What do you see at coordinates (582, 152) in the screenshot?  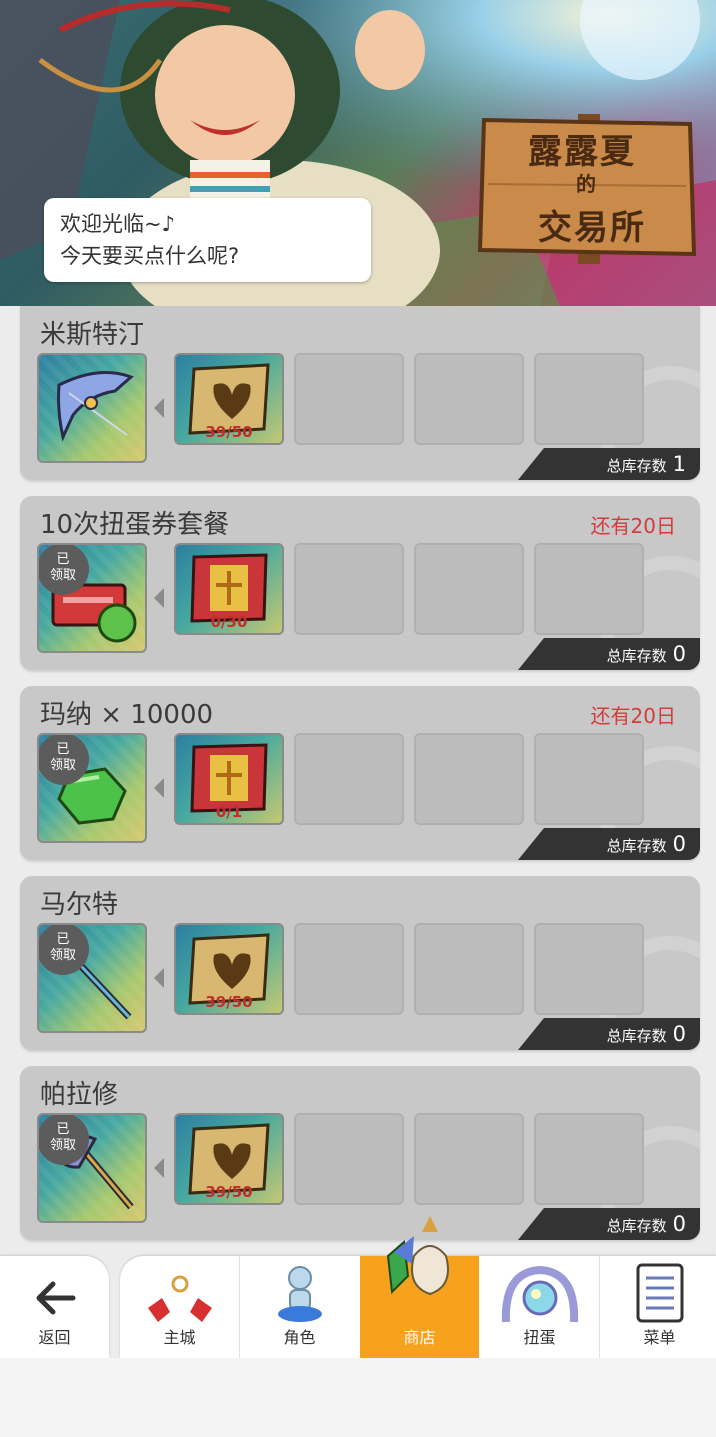 I see `sign-title-line1: 露露夏` at bounding box center [582, 152].